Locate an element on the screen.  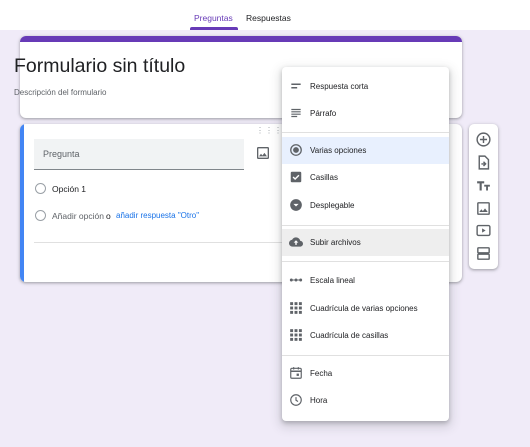
menu-item-cuadricula-varias-opciones: Cuadrícula de varias opciones is located at coordinates (365, 308).